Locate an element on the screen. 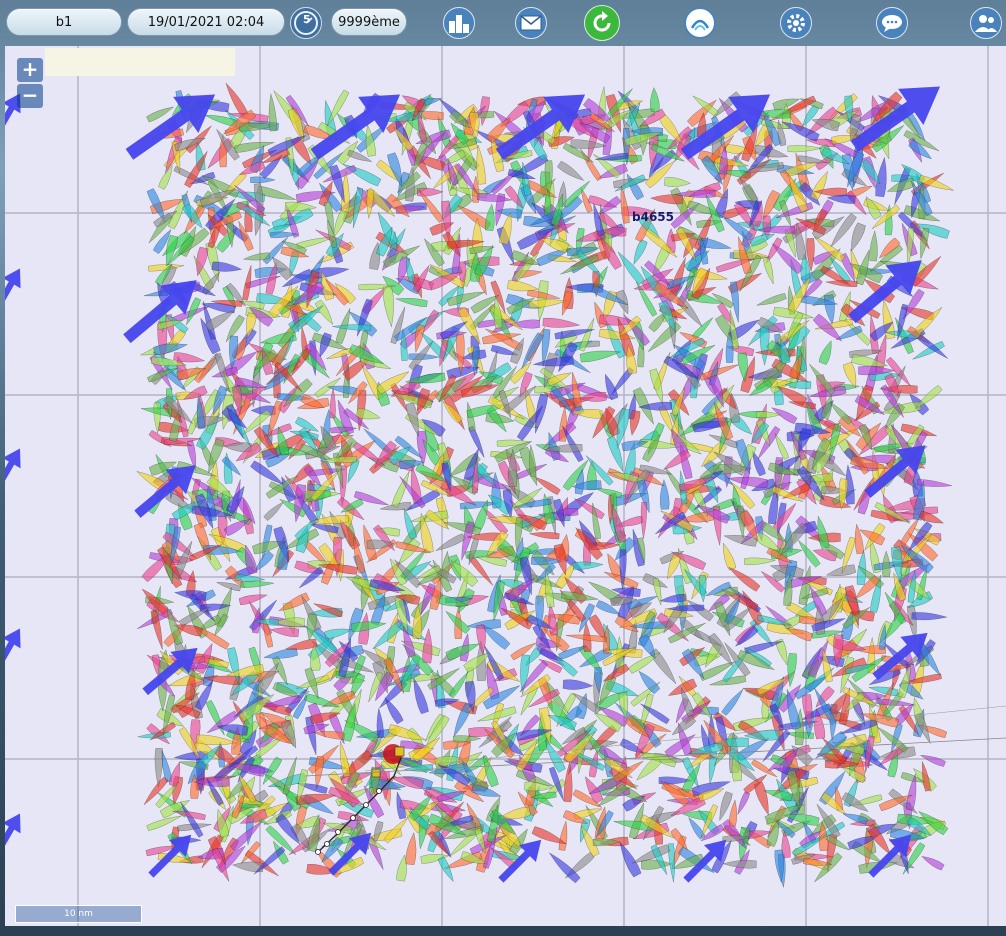 The width and height of the screenshot is (1006, 936). boat-name-button: b1 is located at coordinates (64, 22).